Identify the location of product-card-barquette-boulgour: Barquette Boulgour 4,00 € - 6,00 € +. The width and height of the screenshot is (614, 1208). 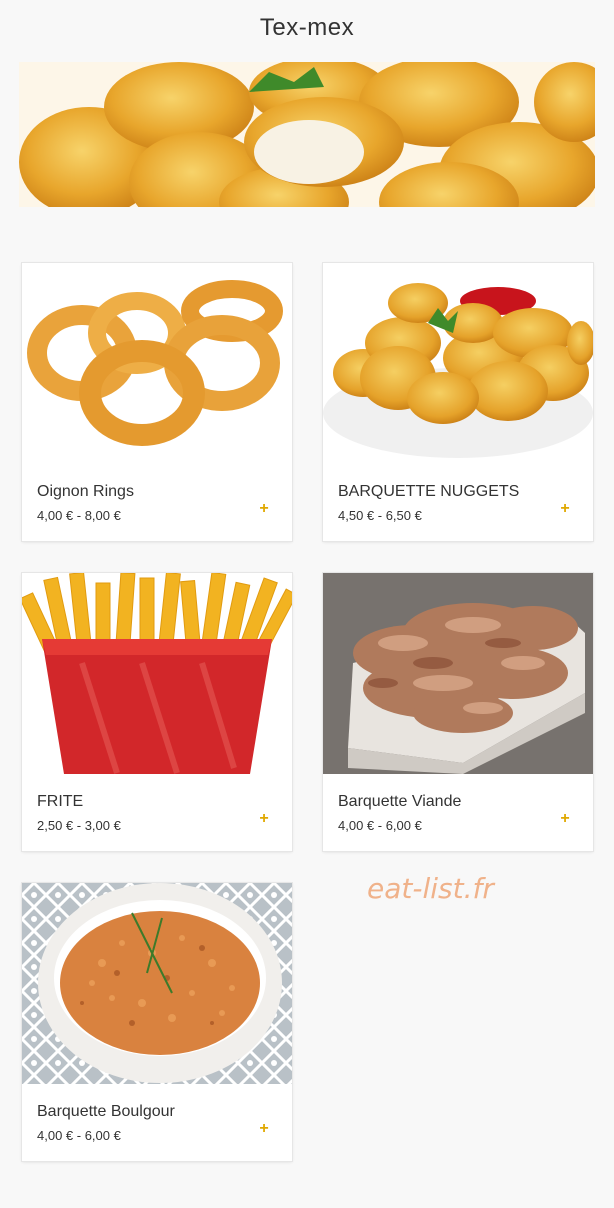
(157, 1022).